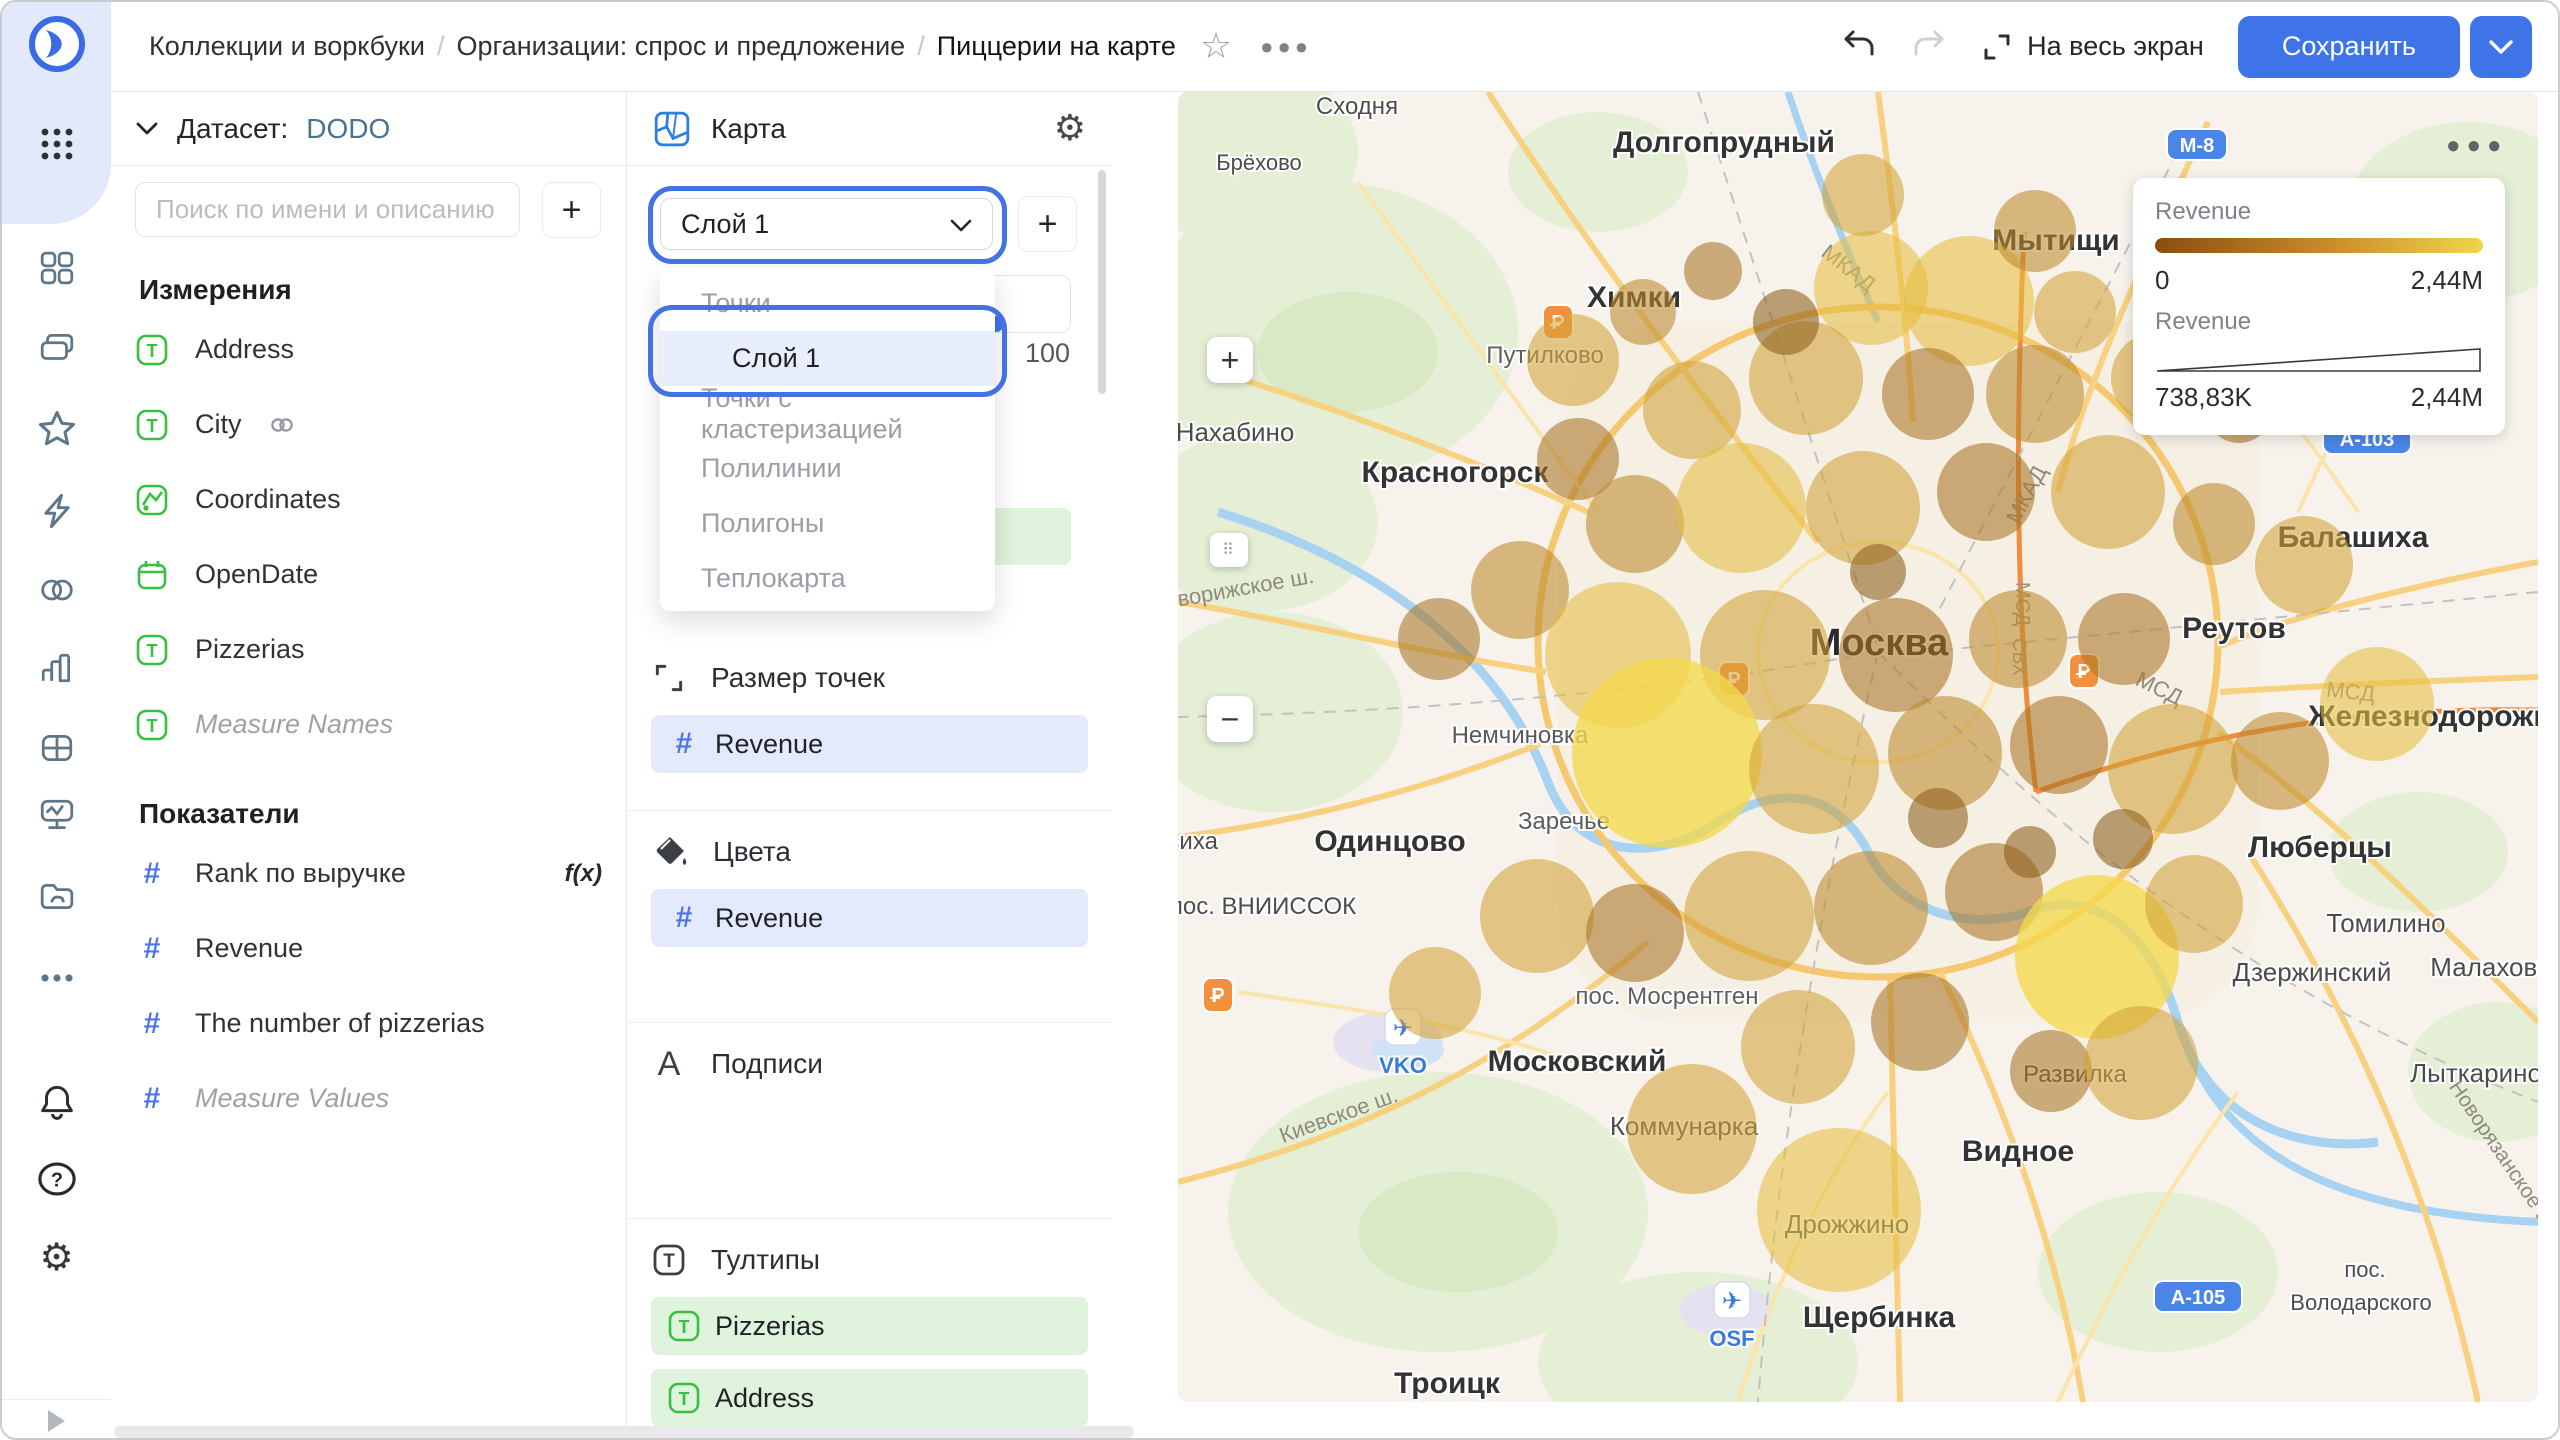 This screenshot has height=1440, width=2560. I want to click on help-icon: ?, so click(56, 1179).